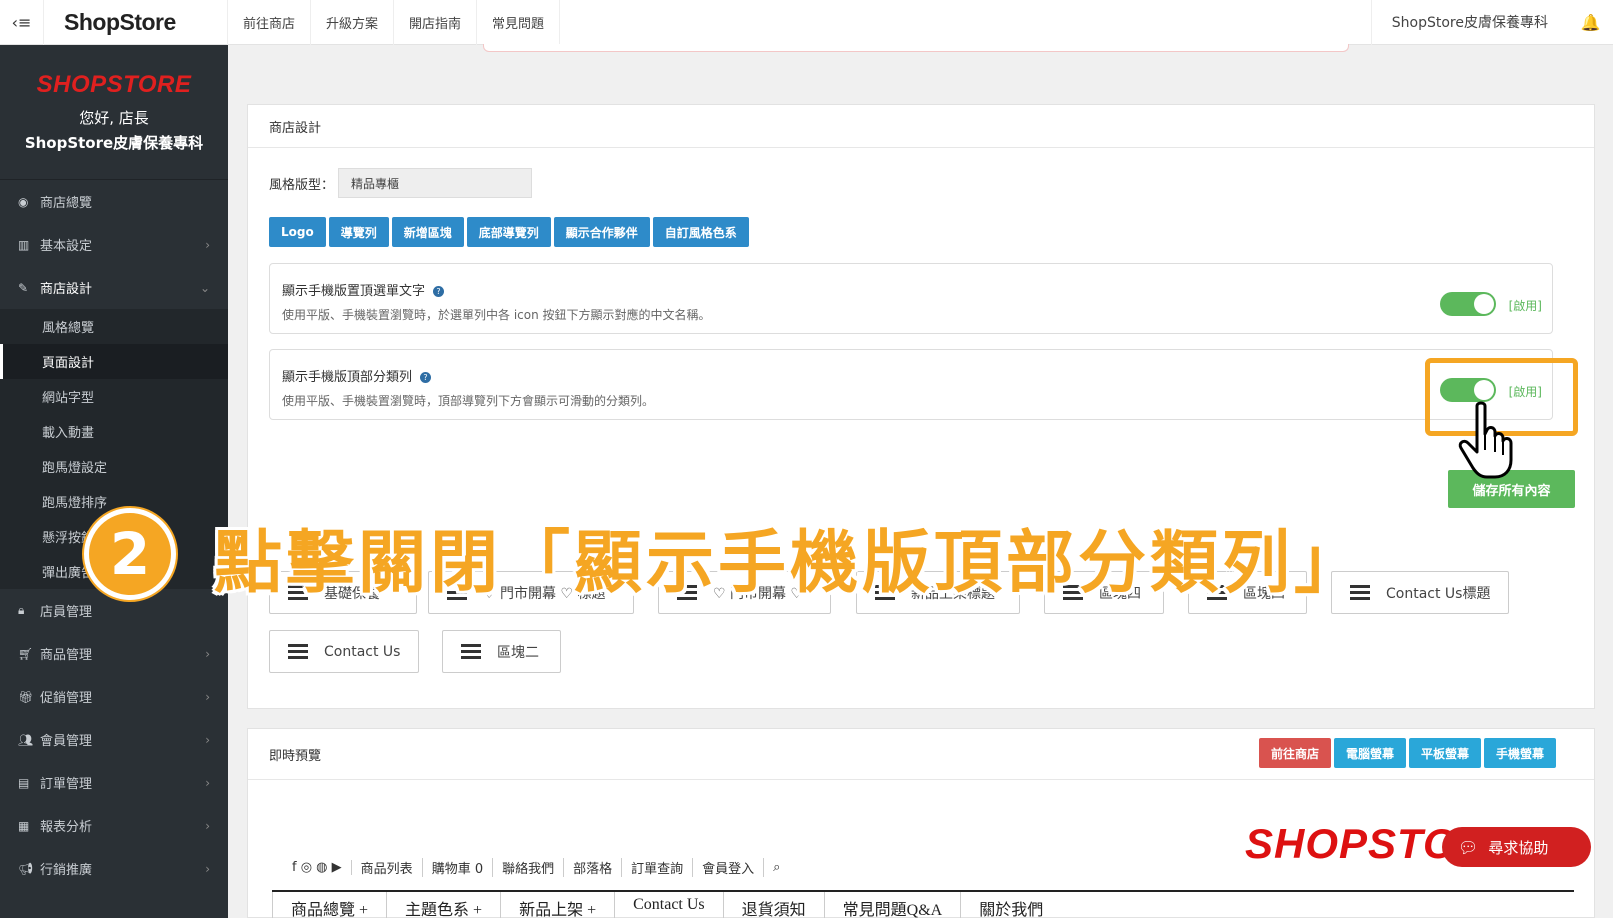  I want to click on sidebar-store-name: ShopStore皮膚保養專科, so click(114, 143).